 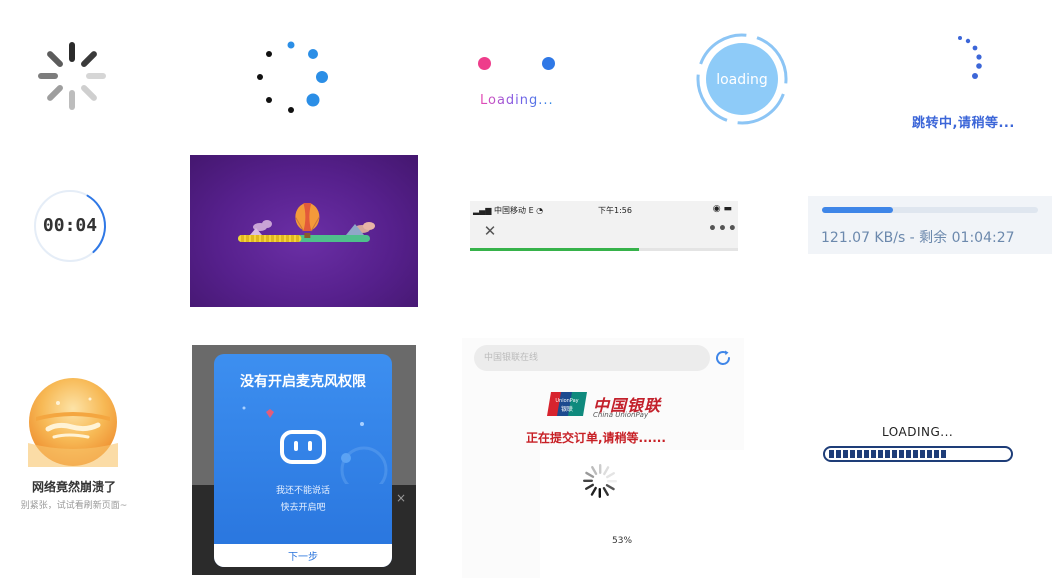 I want to click on unionpay-brand-en: China UnionPay, so click(x=621, y=415).